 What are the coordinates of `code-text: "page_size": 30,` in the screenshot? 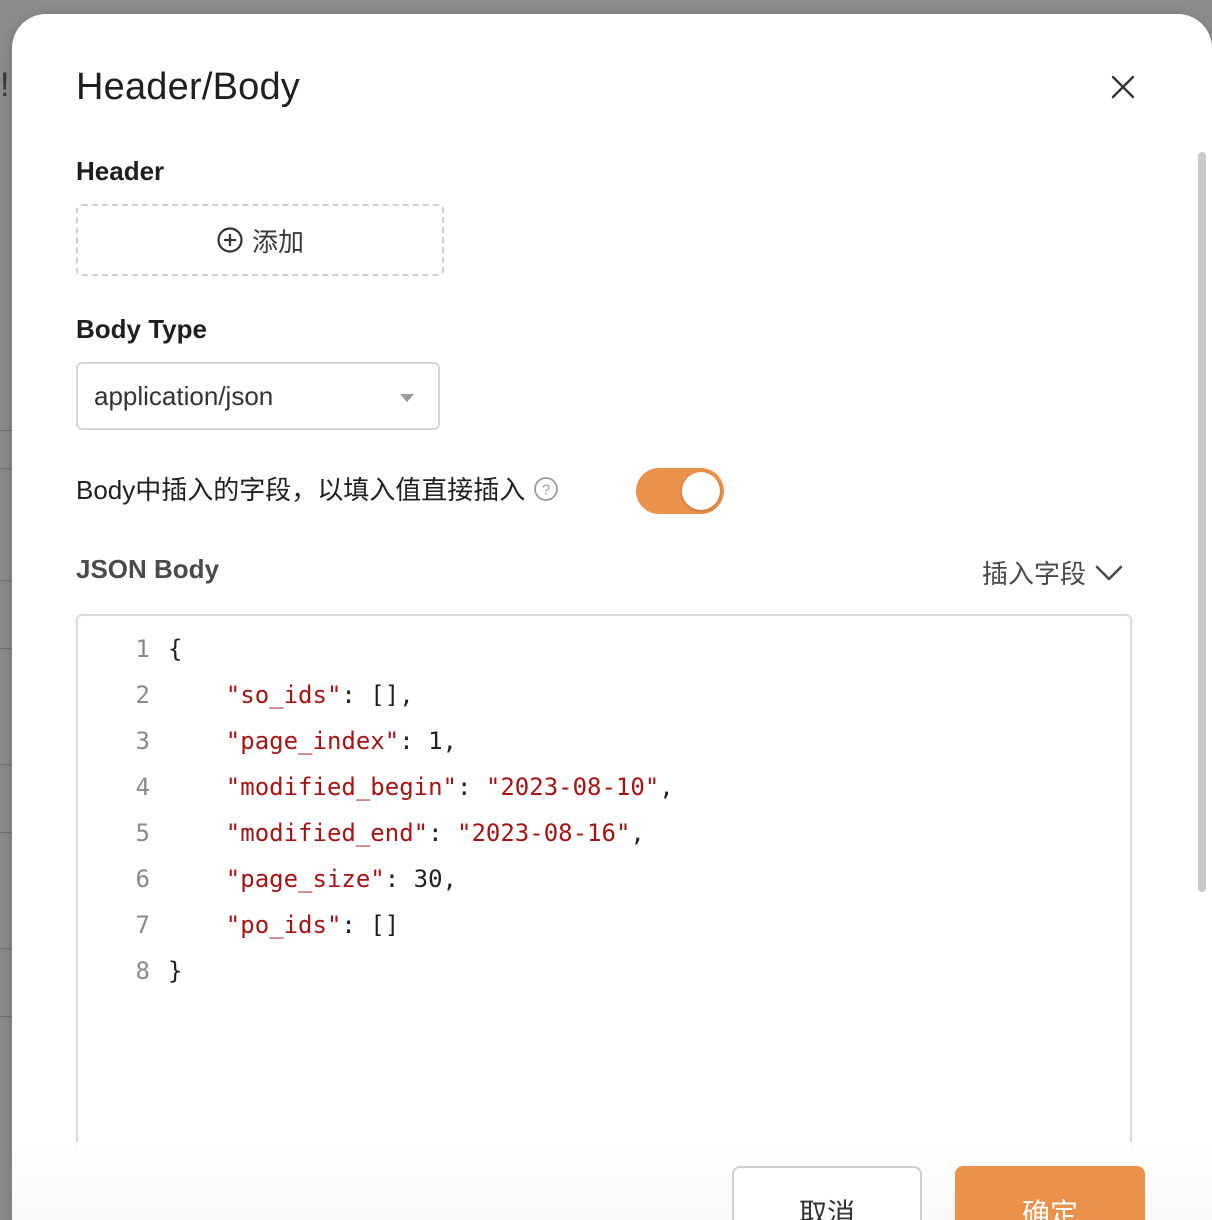 It's located at (312, 879).